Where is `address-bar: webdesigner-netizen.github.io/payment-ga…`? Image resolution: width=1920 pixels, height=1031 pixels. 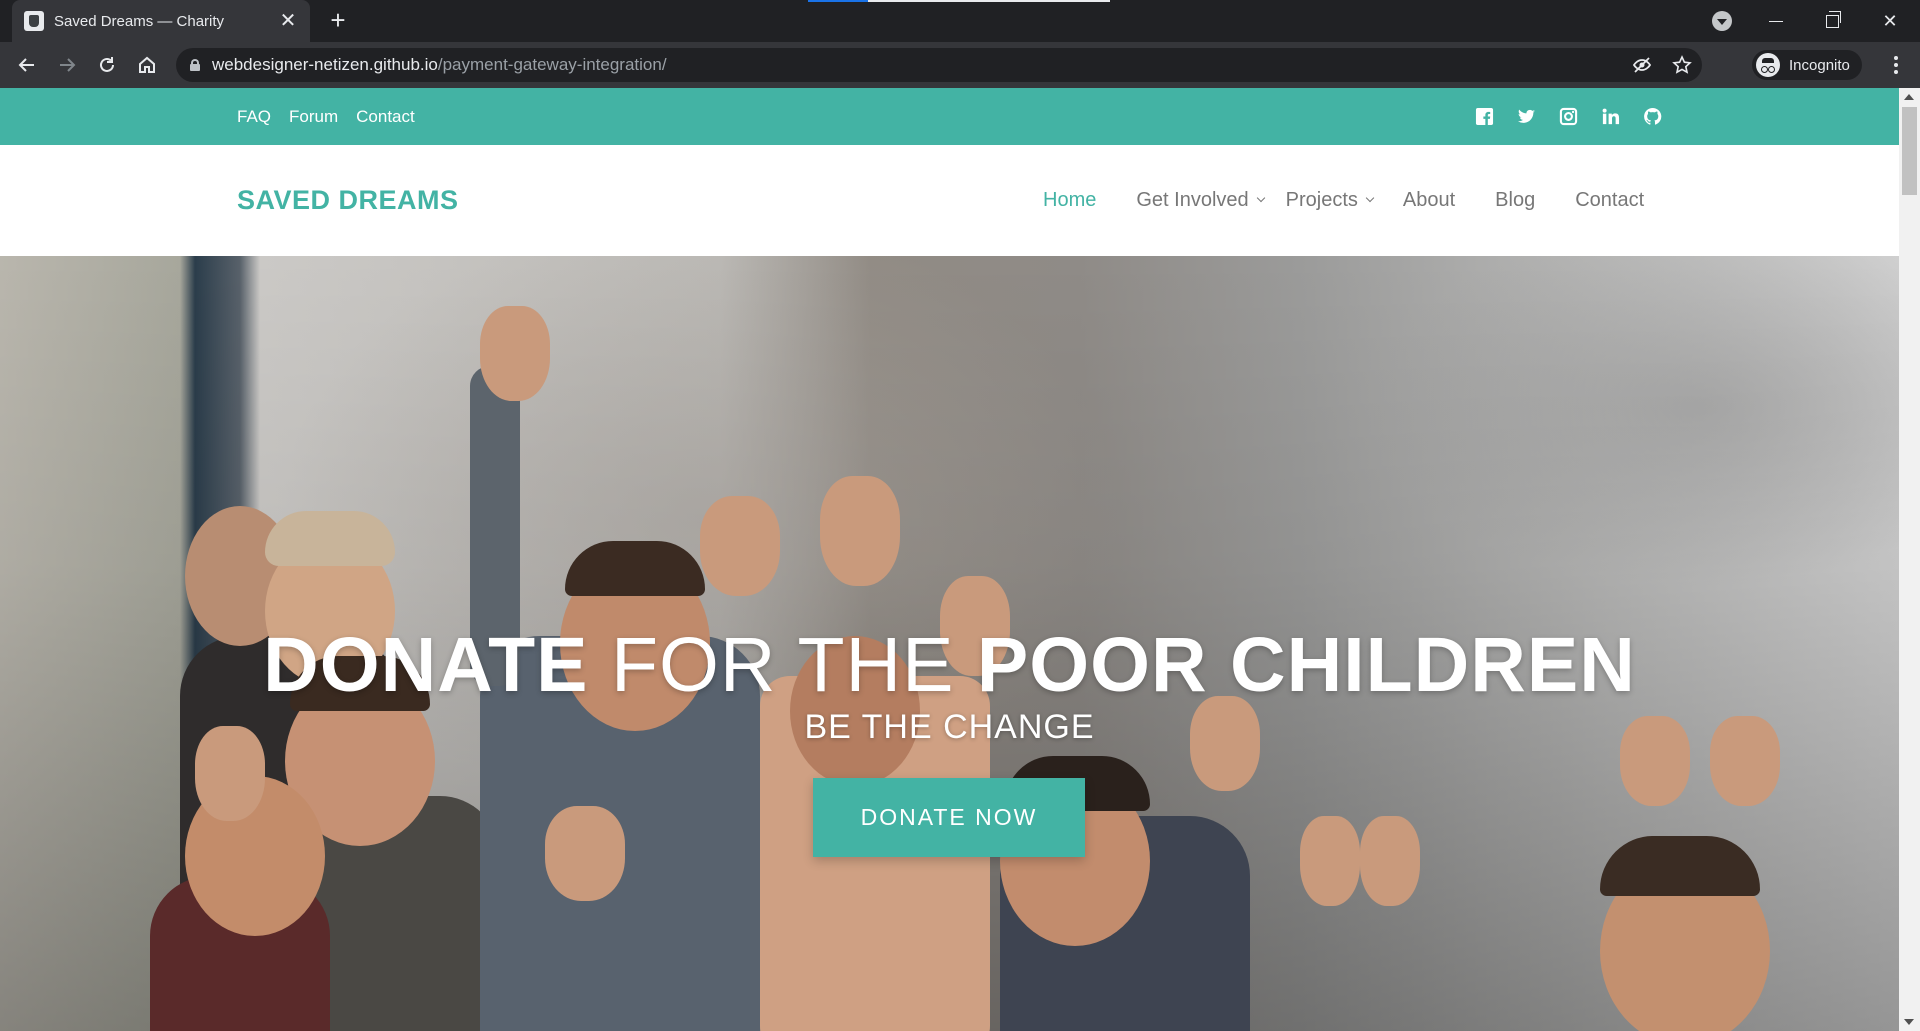
address-bar: webdesigner-netizen.github.io/payment-ga… is located at coordinates (939, 65).